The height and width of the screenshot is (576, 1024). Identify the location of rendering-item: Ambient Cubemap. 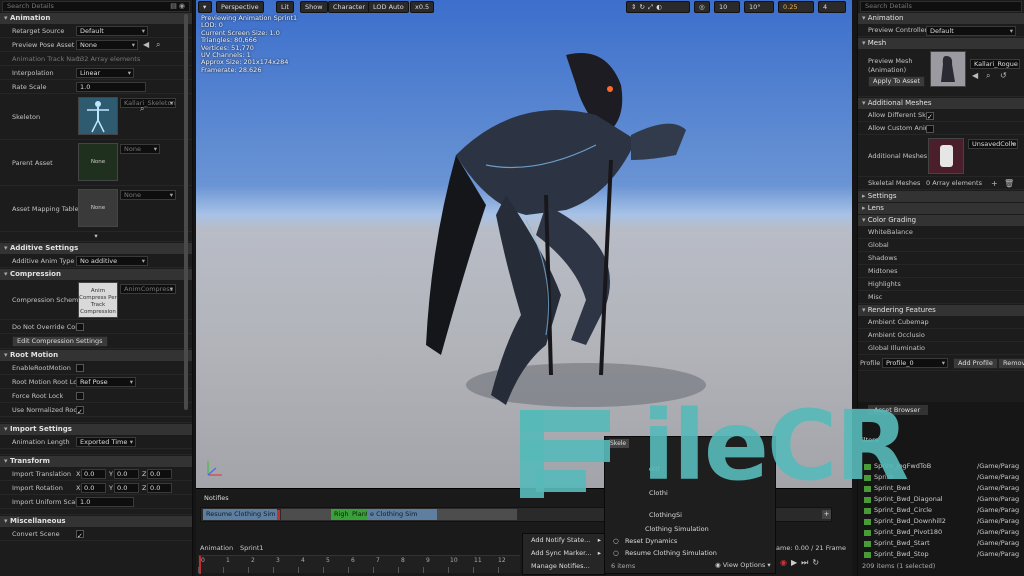
(941, 322).